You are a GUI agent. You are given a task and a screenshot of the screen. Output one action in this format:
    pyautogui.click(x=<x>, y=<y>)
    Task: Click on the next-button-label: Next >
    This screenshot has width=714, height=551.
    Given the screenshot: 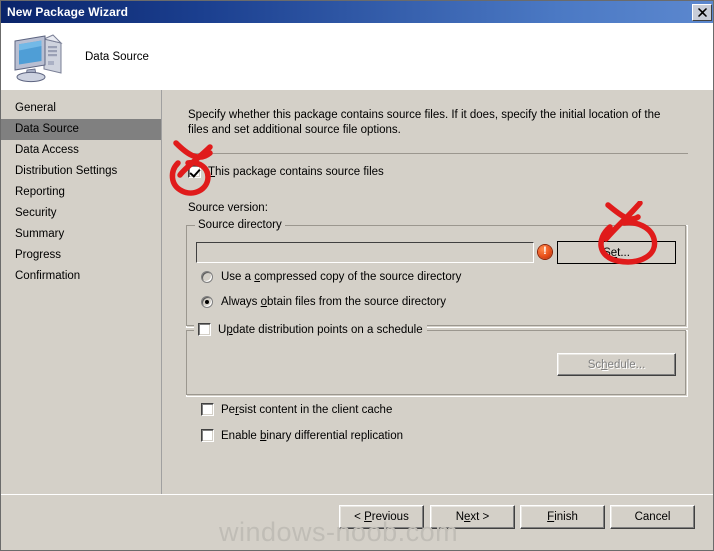 What is the action you would take?
    pyautogui.click(x=472, y=517)
    